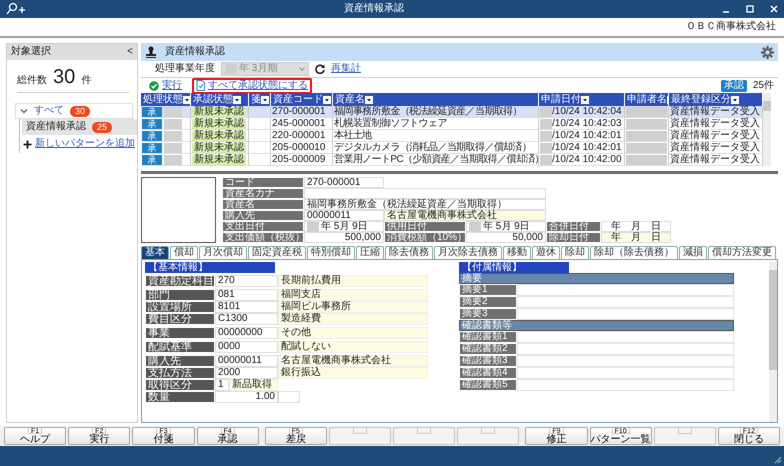 Image resolution: width=784 pixels, height=466 pixels. I want to click on date-text: 年 月 日, so click(636, 237).